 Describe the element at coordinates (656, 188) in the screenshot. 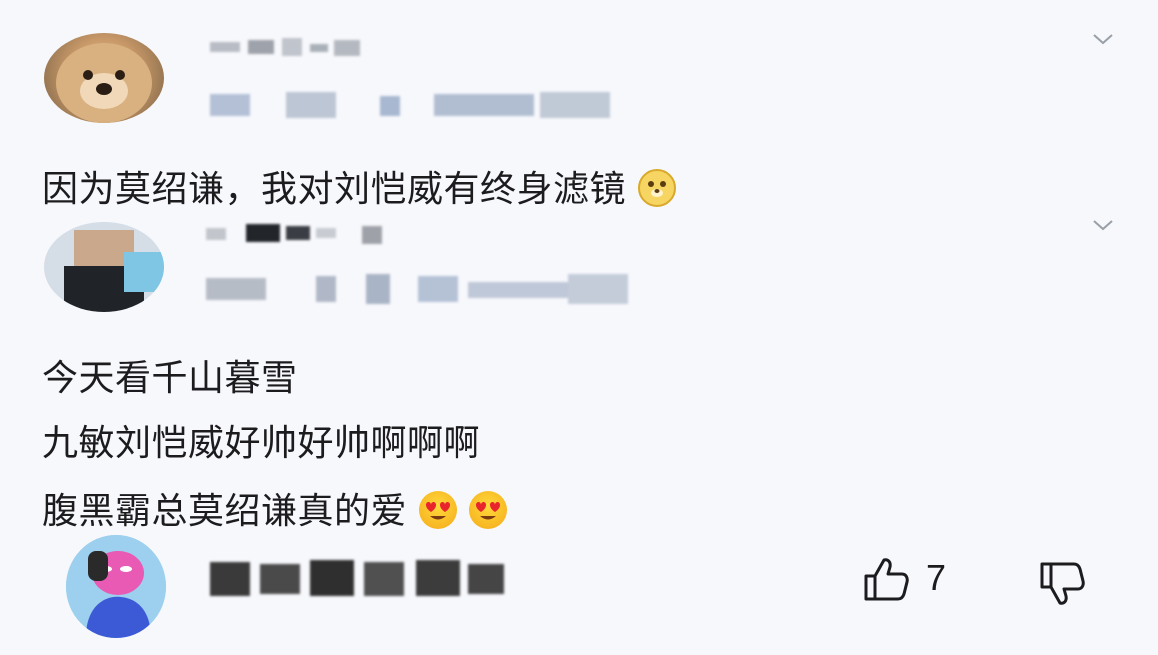

I see `dog-face-emoji` at that location.